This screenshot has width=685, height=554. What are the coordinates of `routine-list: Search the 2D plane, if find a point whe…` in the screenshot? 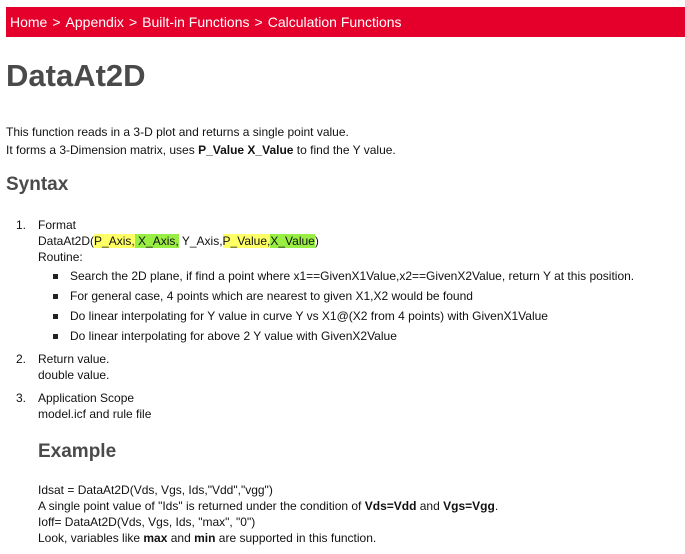 It's located at (359, 306).